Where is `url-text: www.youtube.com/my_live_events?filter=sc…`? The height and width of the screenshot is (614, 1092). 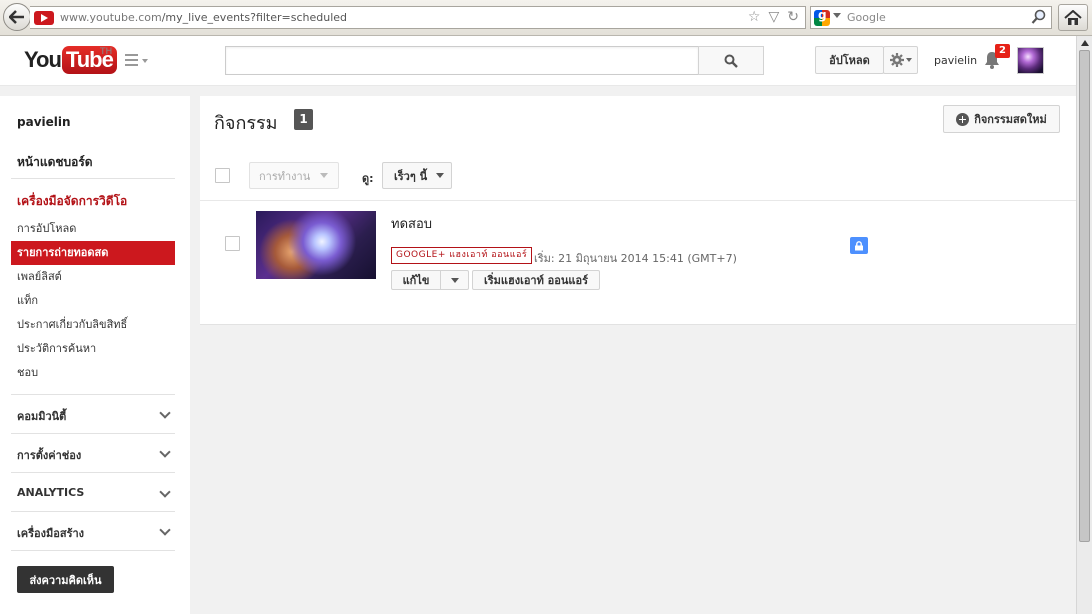
url-text: www.youtube.com/my_live_events?filter=sc… is located at coordinates (204, 17).